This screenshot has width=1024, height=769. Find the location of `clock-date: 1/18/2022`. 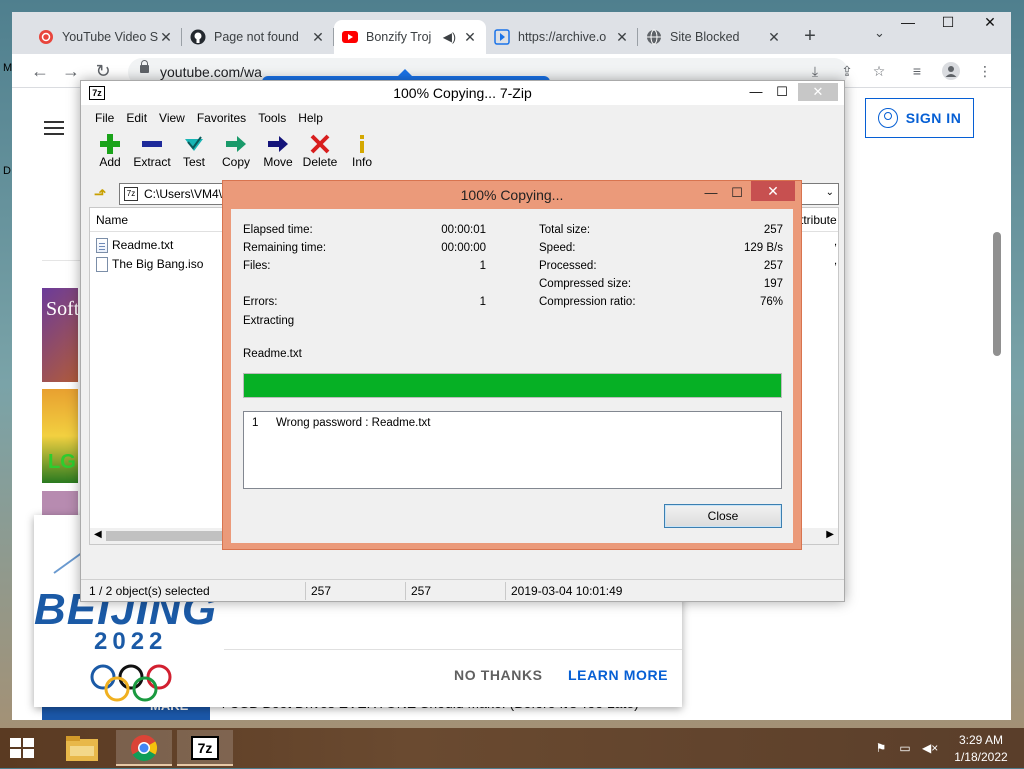

clock-date: 1/18/2022 is located at coordinates (981, 757).